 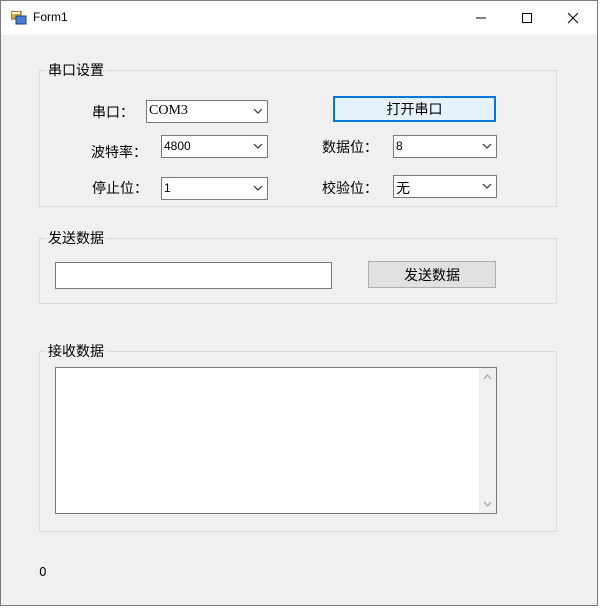 What do you see at coordinates (445, 146) in the screenshot?
I see `data-bits-select: 8` at bounding box center [445, 146].